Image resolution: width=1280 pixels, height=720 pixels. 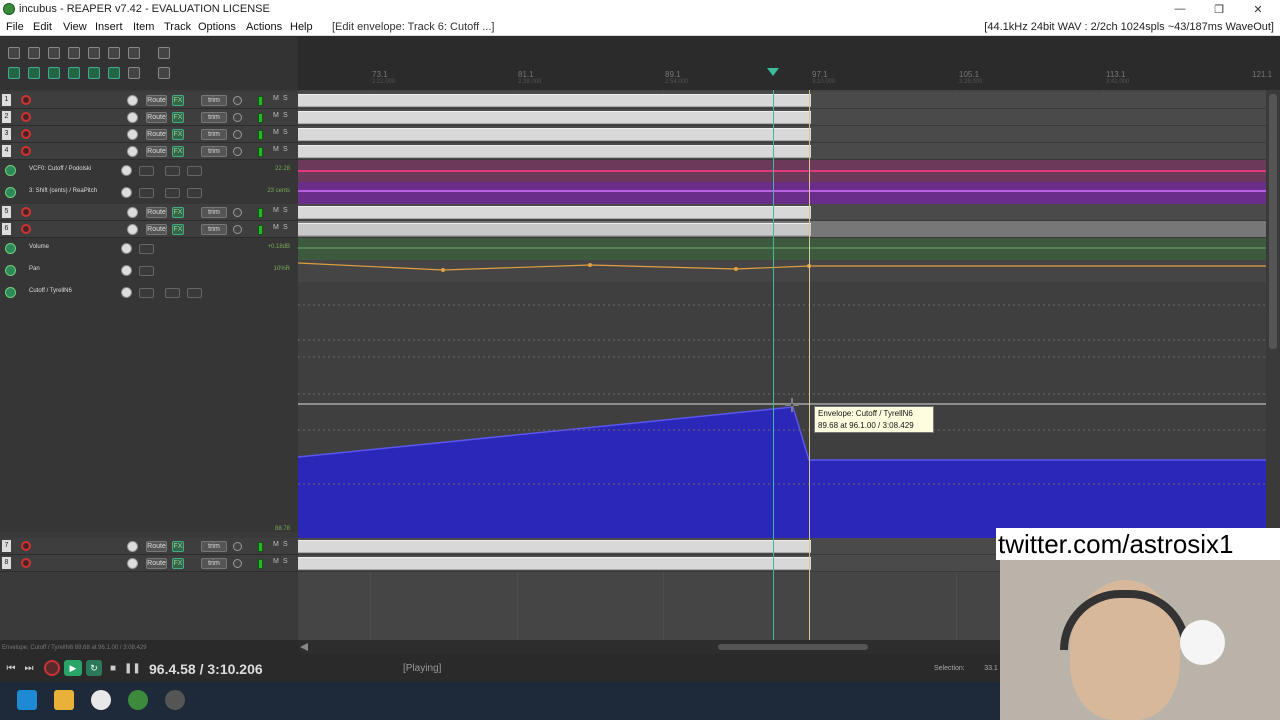 What do you see at coordinates (782, 193) in the screenshot?
I see `envelope-lane-shift-area` at bounding box center [782, 193].